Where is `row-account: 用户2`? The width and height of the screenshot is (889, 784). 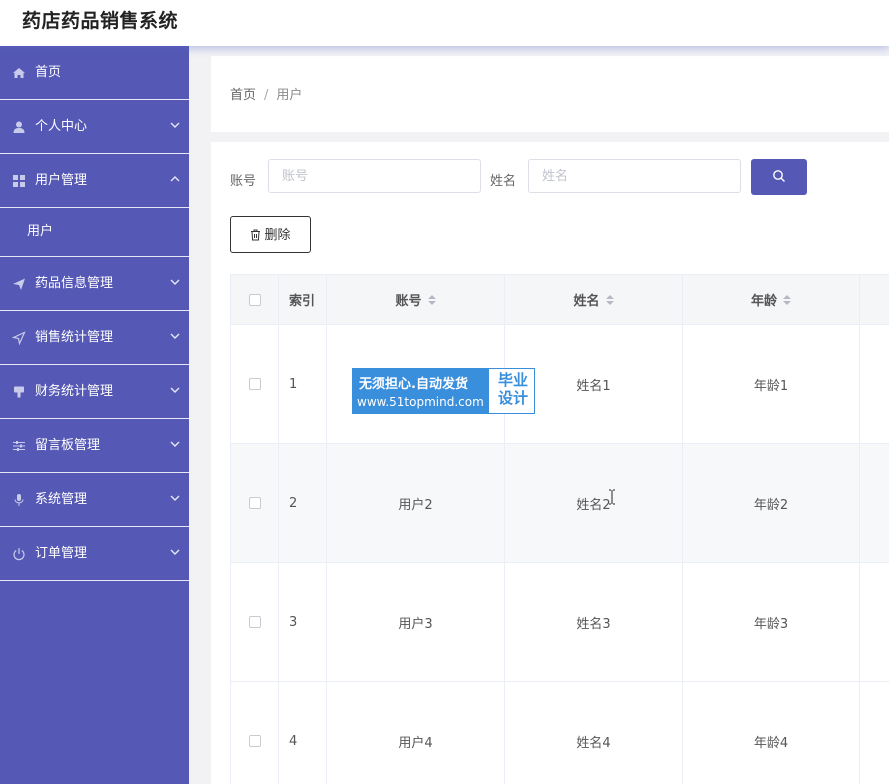
row-account: 用户2 is located at coordinates (416, 503).